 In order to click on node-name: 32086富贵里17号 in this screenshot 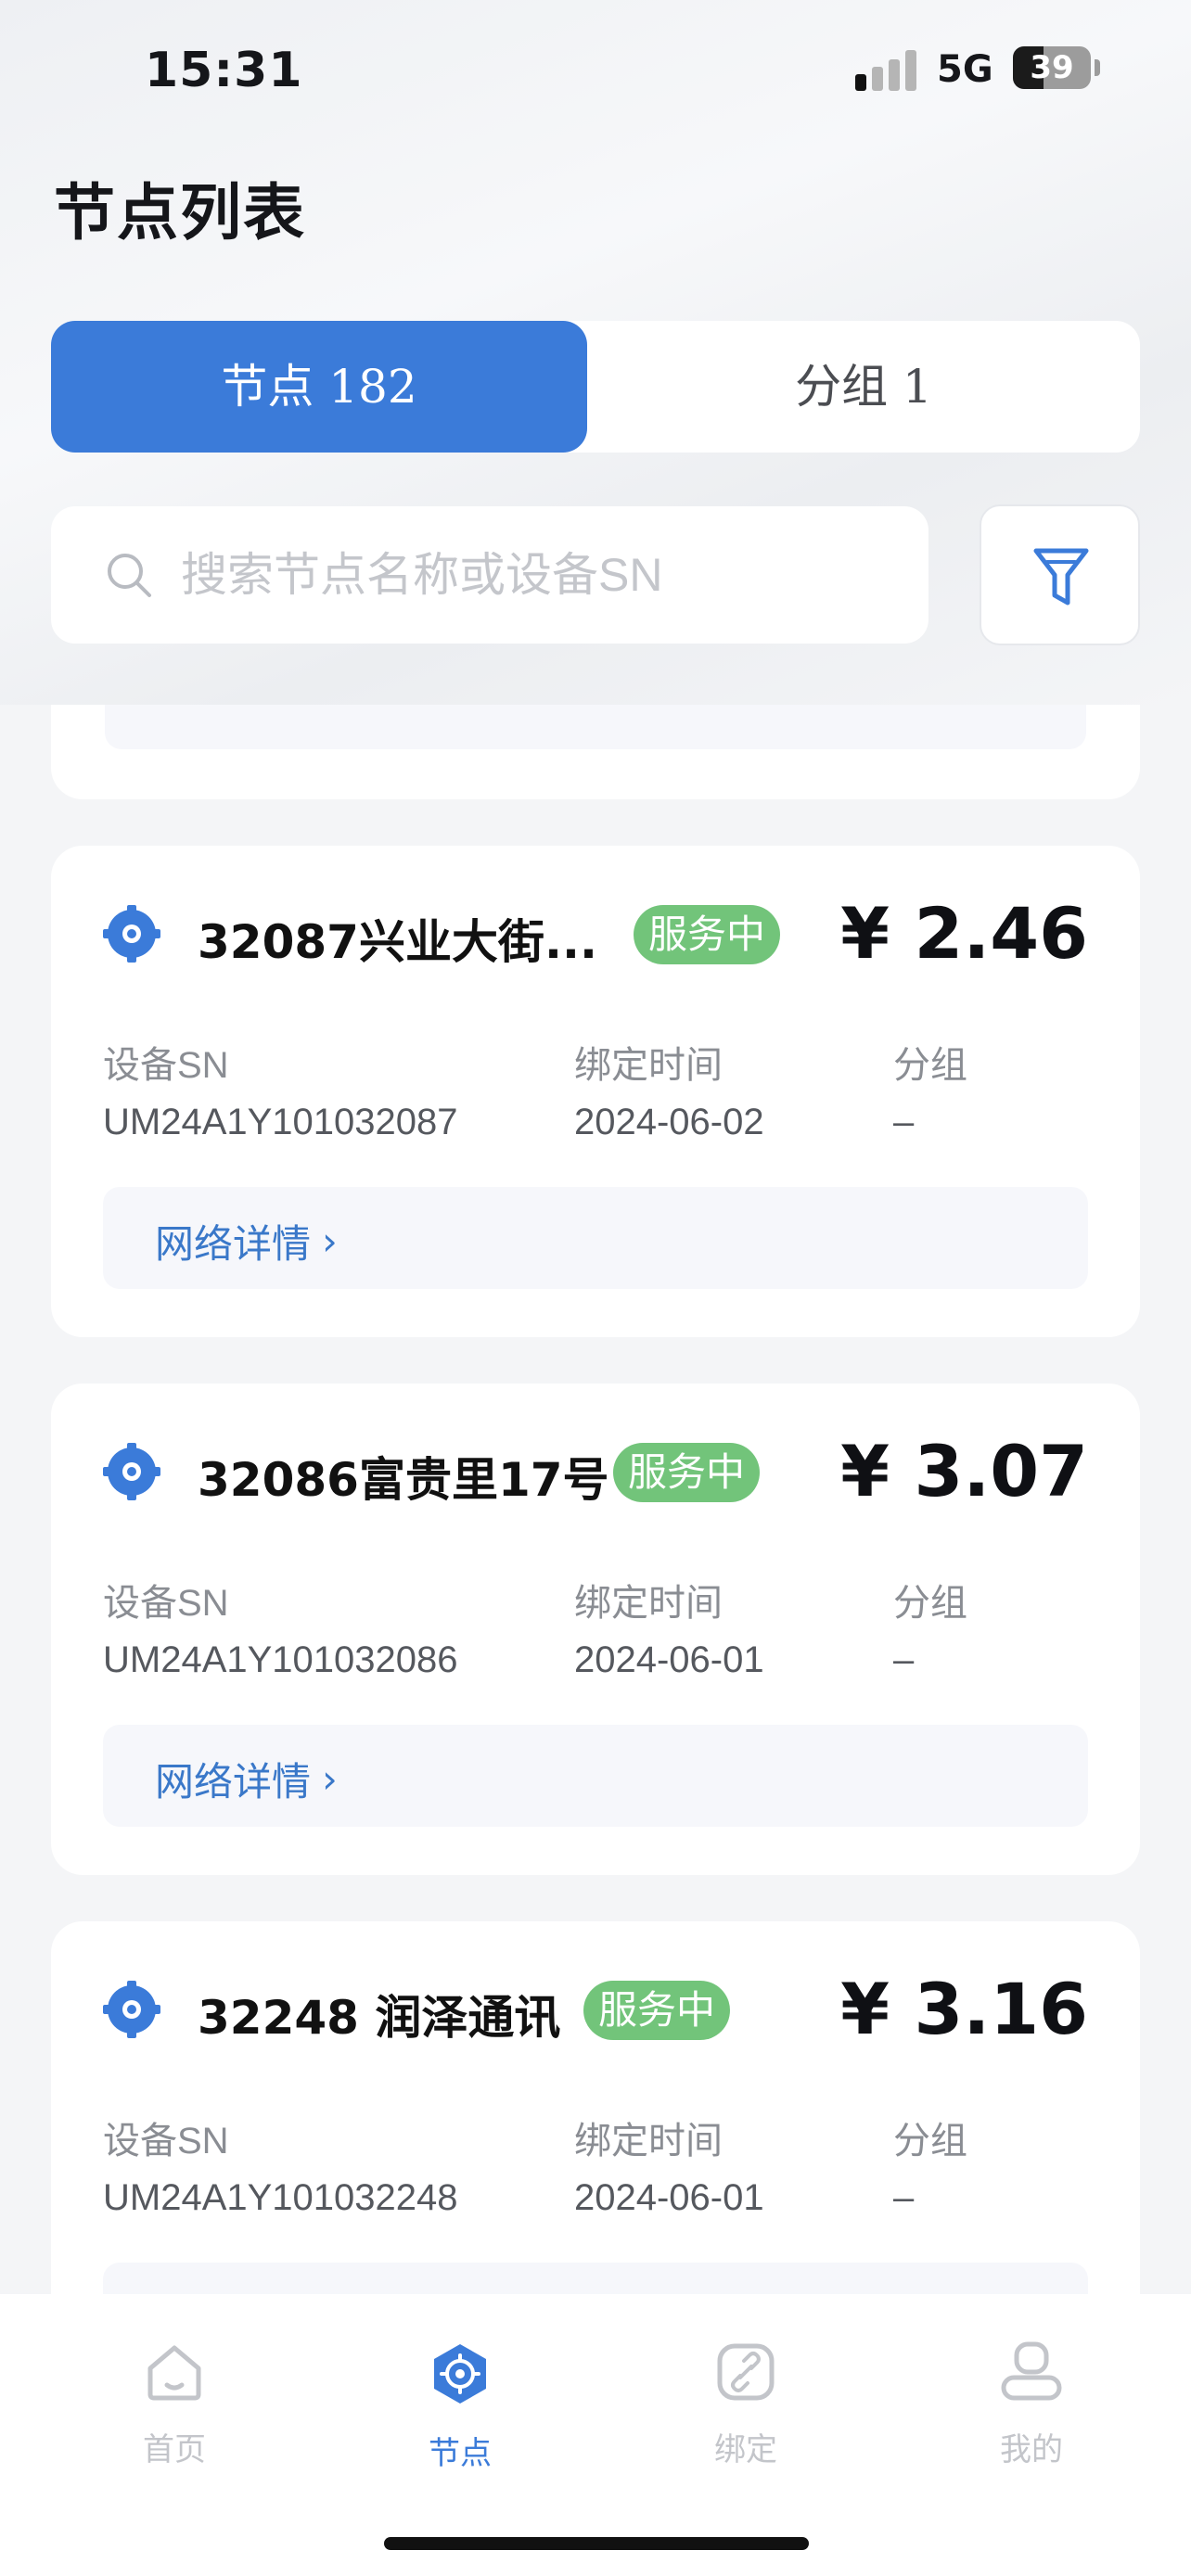, I will do `click(403, 1480)`.